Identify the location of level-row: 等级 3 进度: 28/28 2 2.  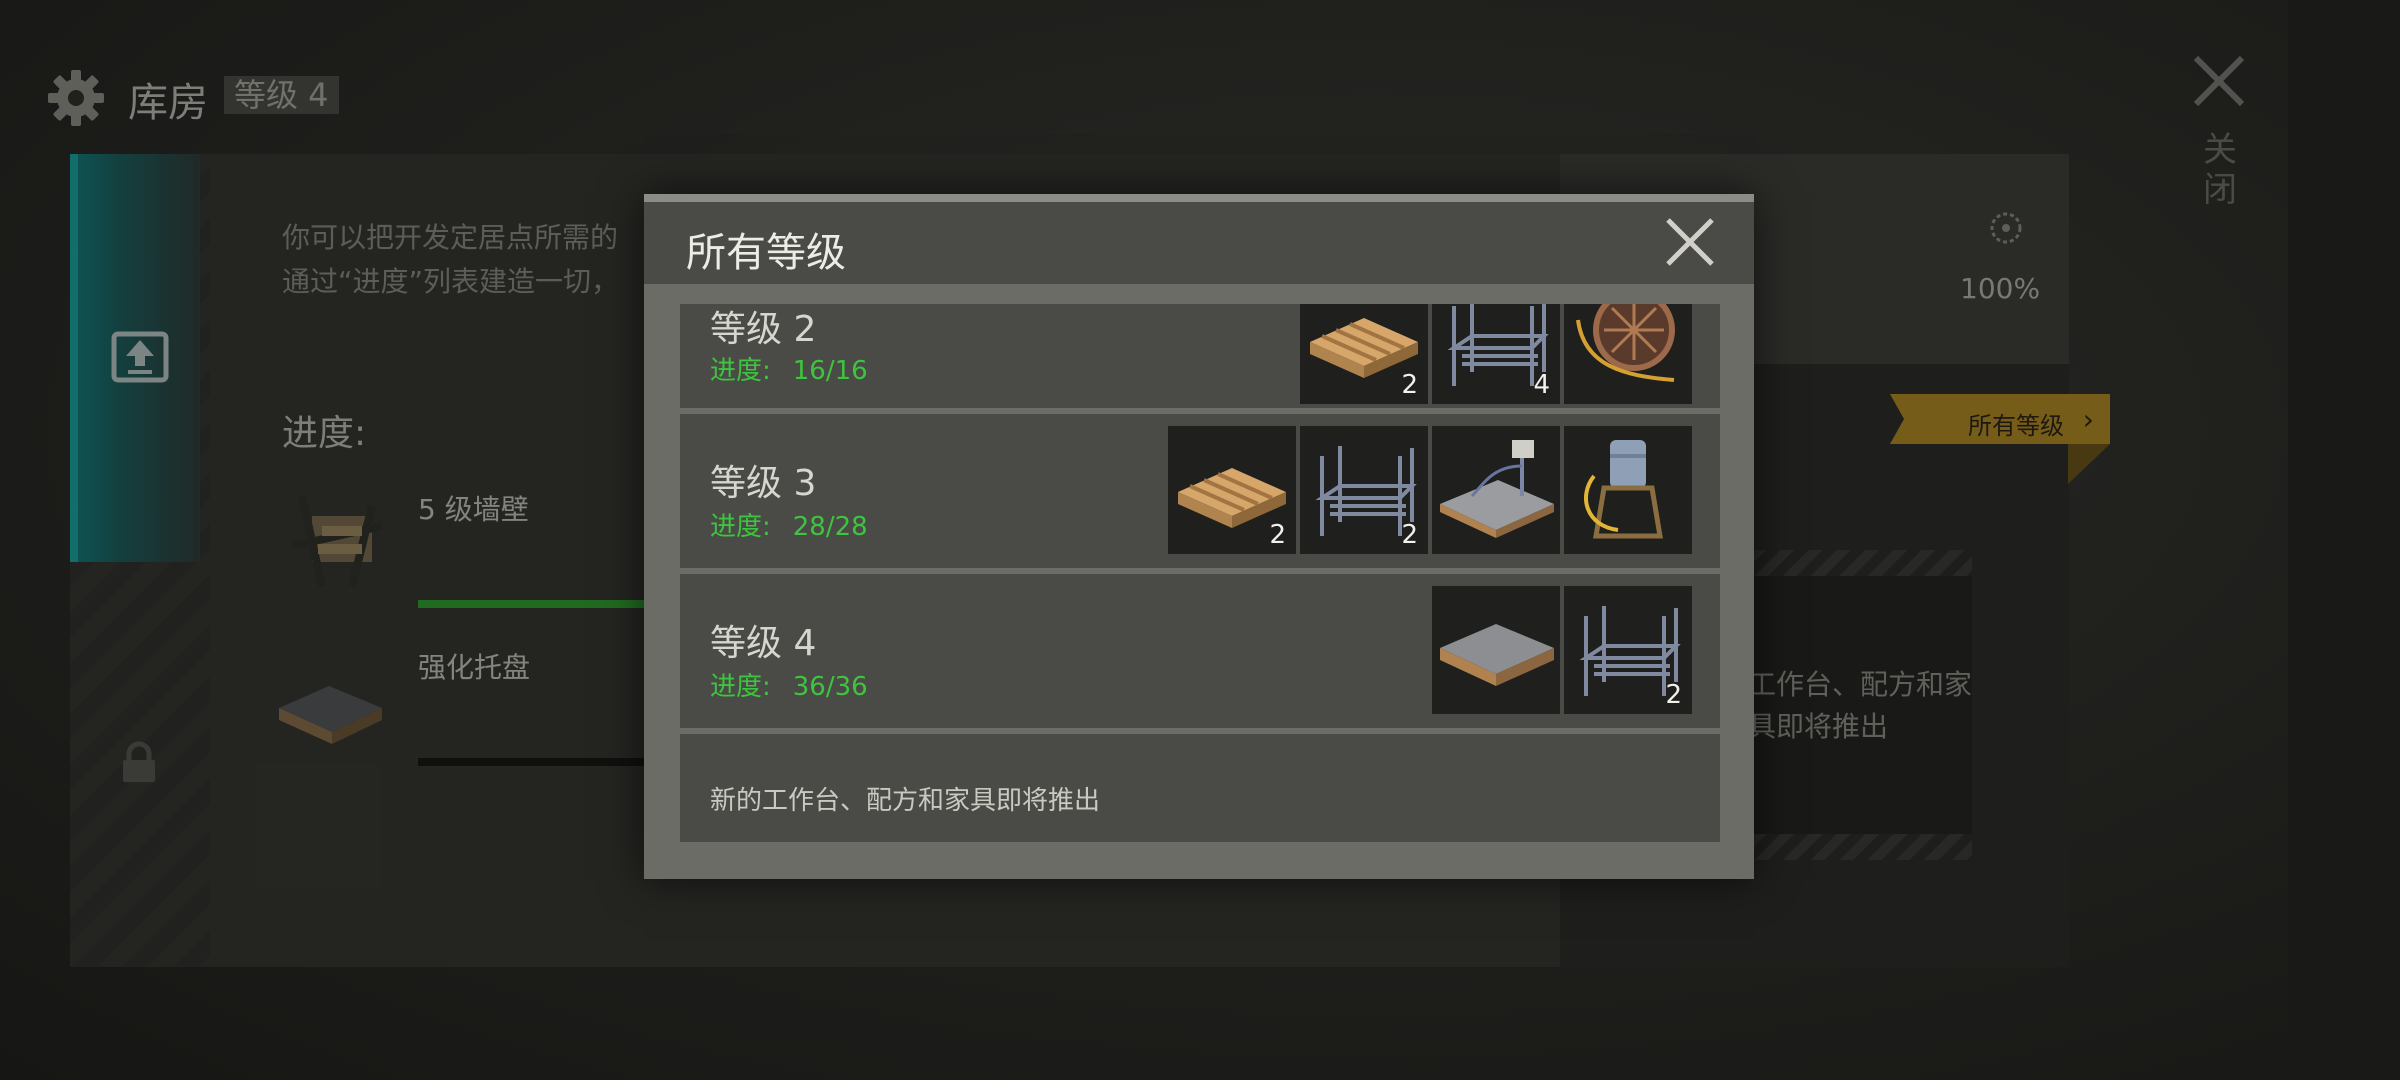
(1200, 491).